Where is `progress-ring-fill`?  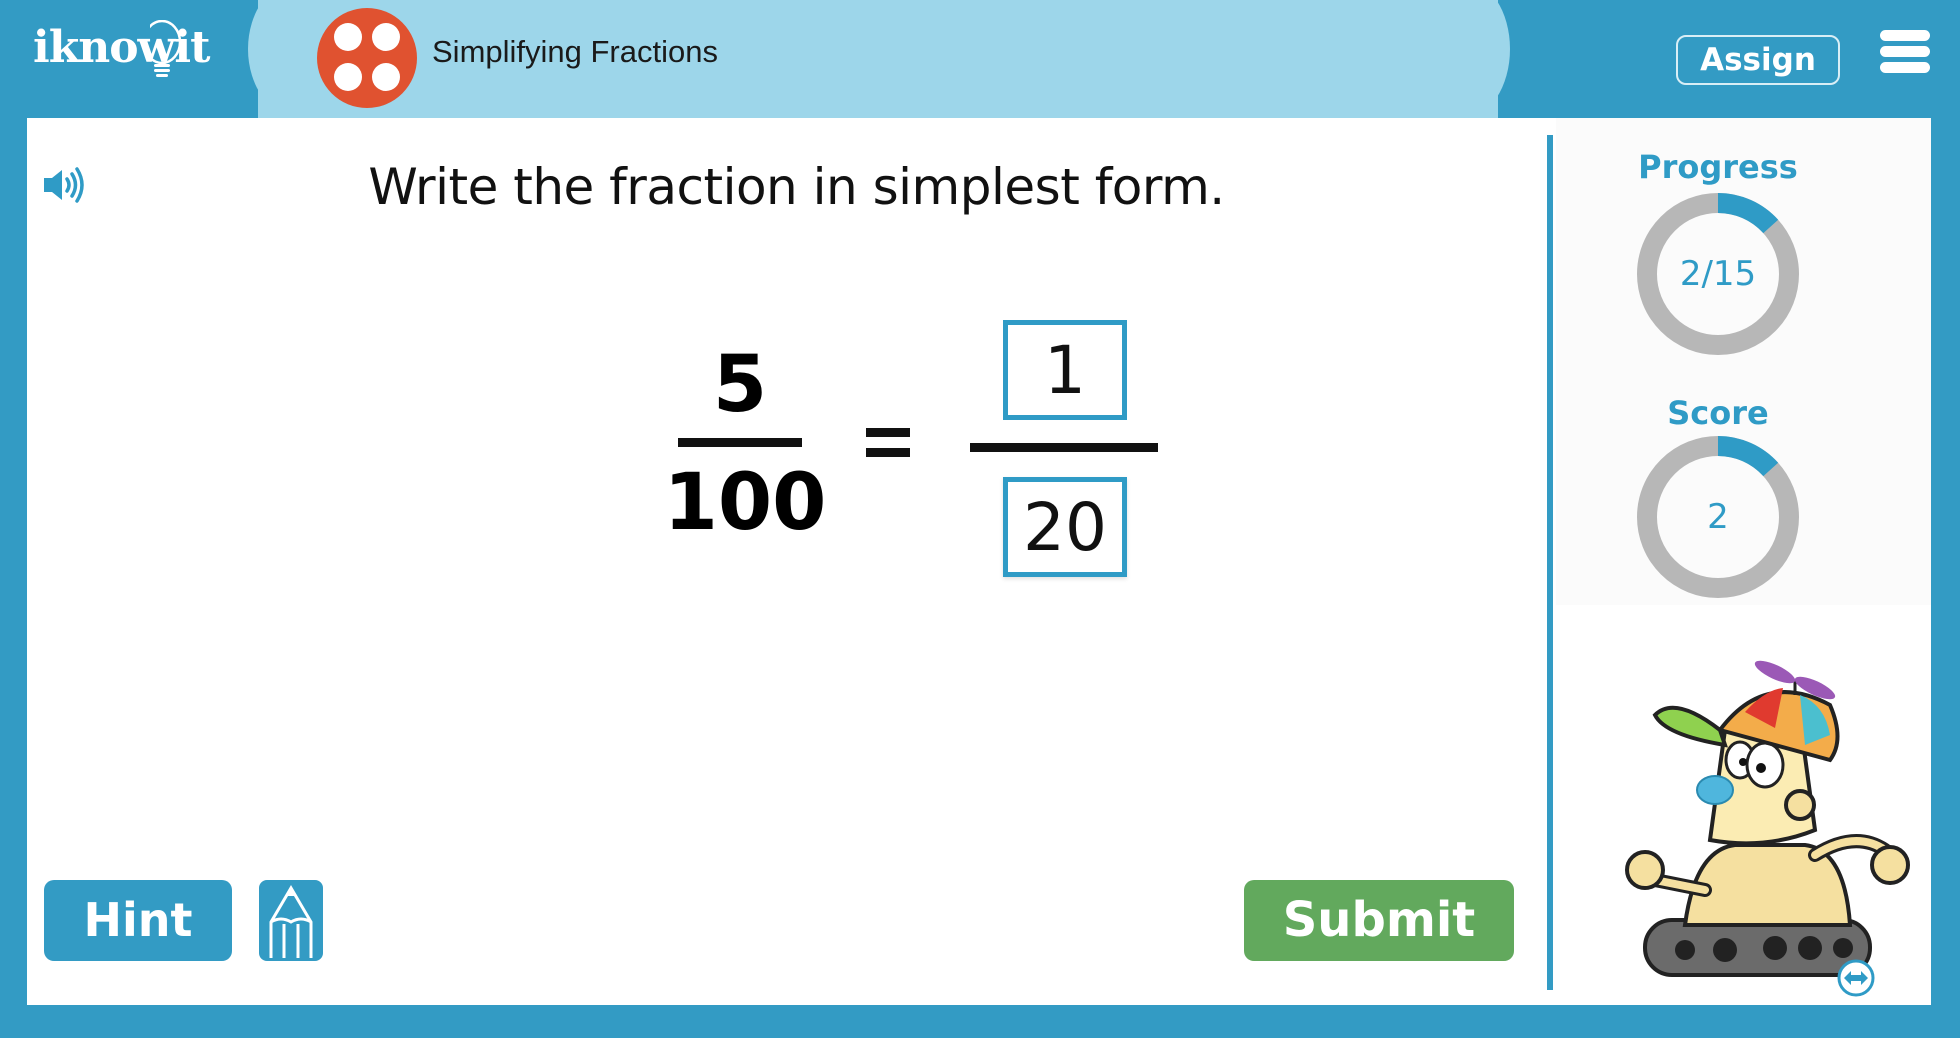 progress-ring-fill is located at coordinates (1748, 213).